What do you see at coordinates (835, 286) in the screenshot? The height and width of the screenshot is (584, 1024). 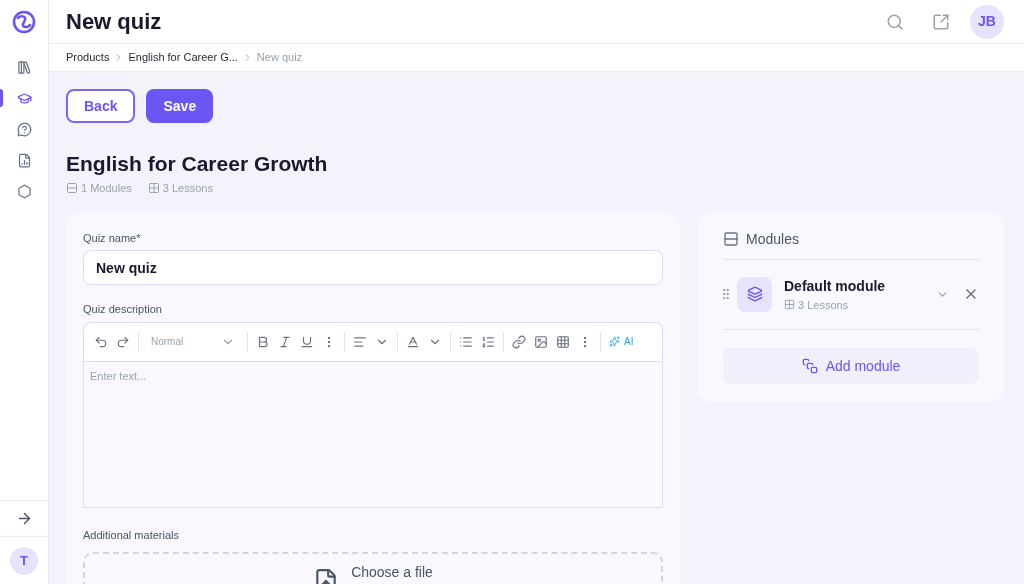 I see `module-name: Default module` at bounding box center [835, 286].